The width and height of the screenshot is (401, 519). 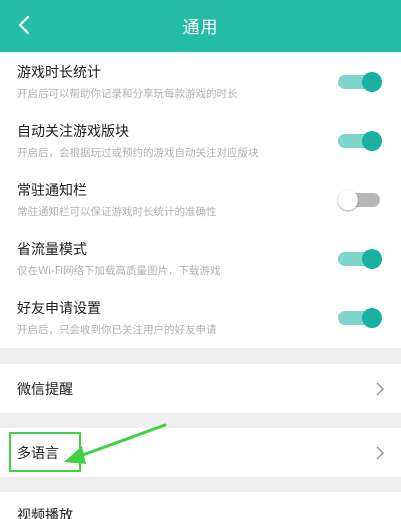 I want to click on setting-persistent-notification: 常驻通知栏 常驻通知栏可以保证游戏时长统计的准确性, so click(x=200, y=199).